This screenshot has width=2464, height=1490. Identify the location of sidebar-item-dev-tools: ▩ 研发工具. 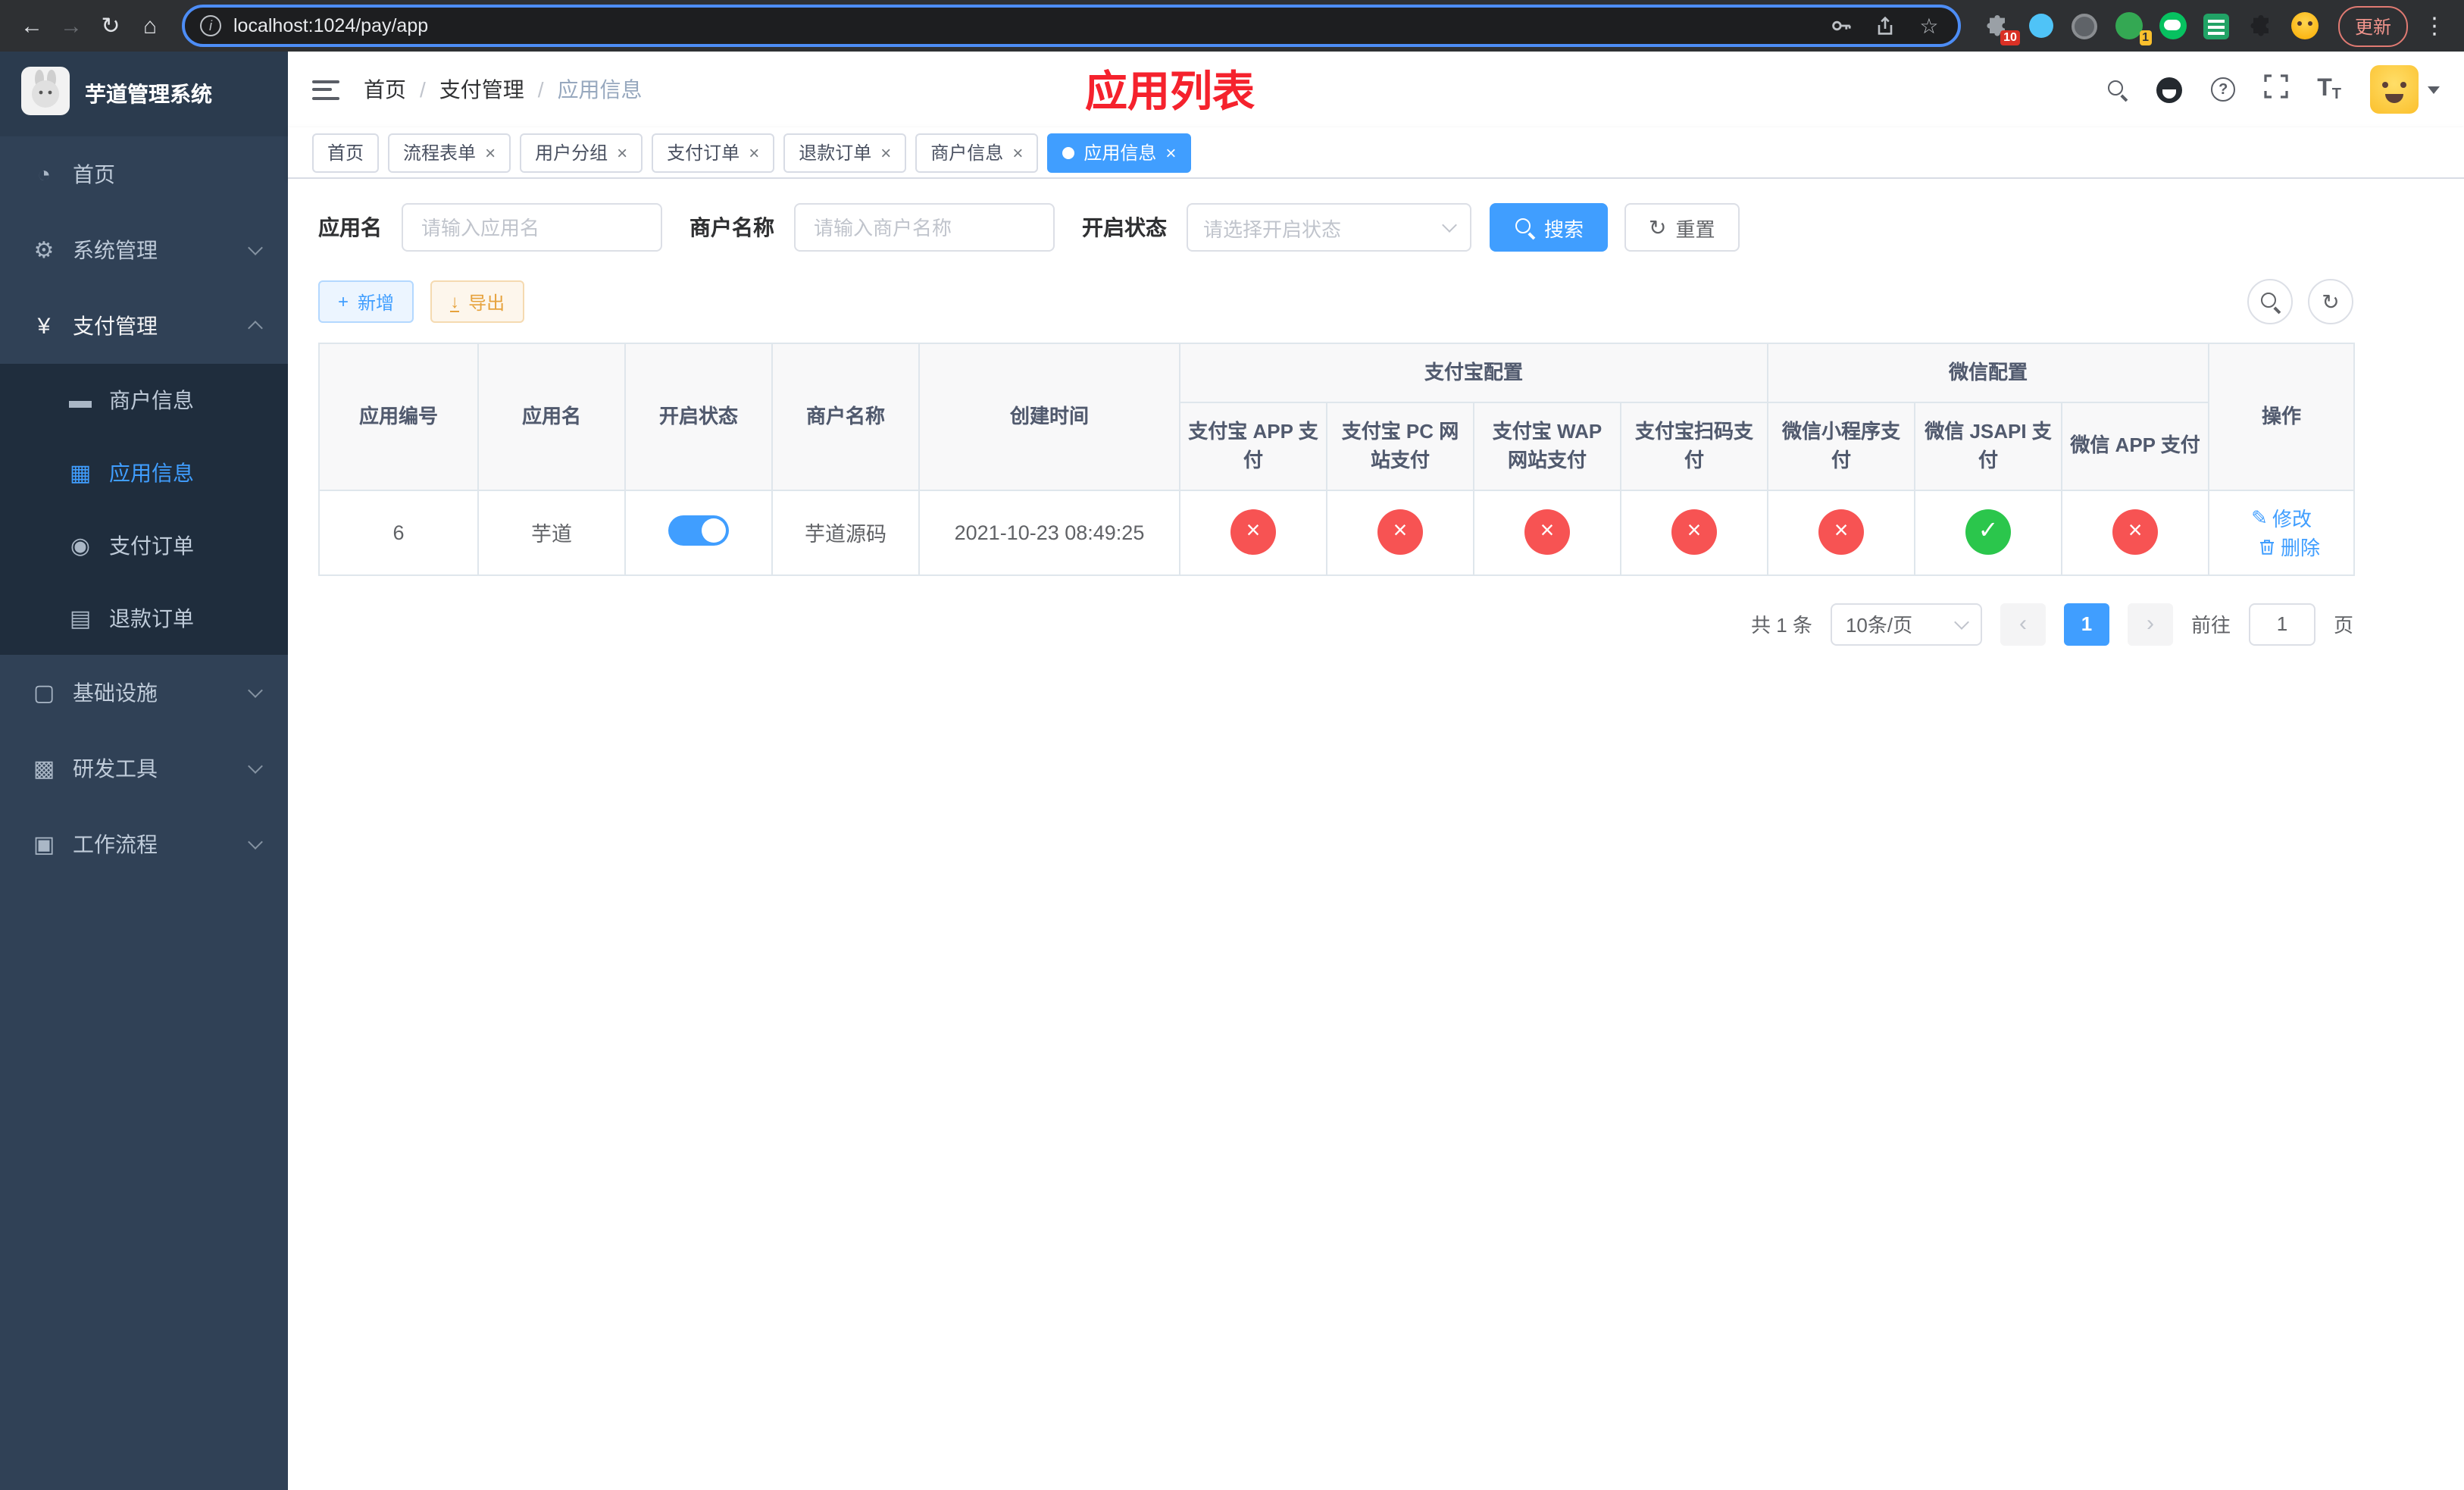
(144, 768).